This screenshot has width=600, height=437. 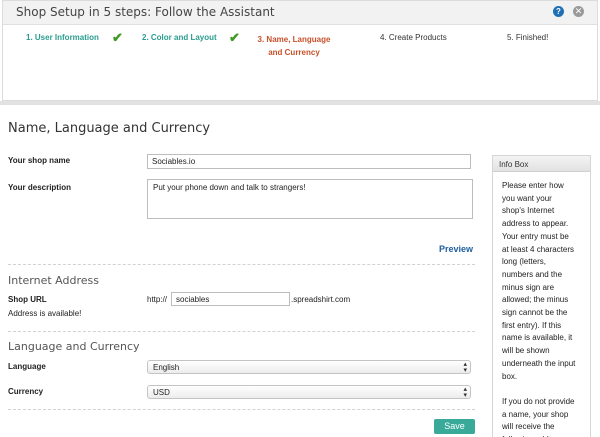 What do you see at coordinates (454, 426) in the screenshot?
I see `save-button: Save` at bounding box center [454, 426].